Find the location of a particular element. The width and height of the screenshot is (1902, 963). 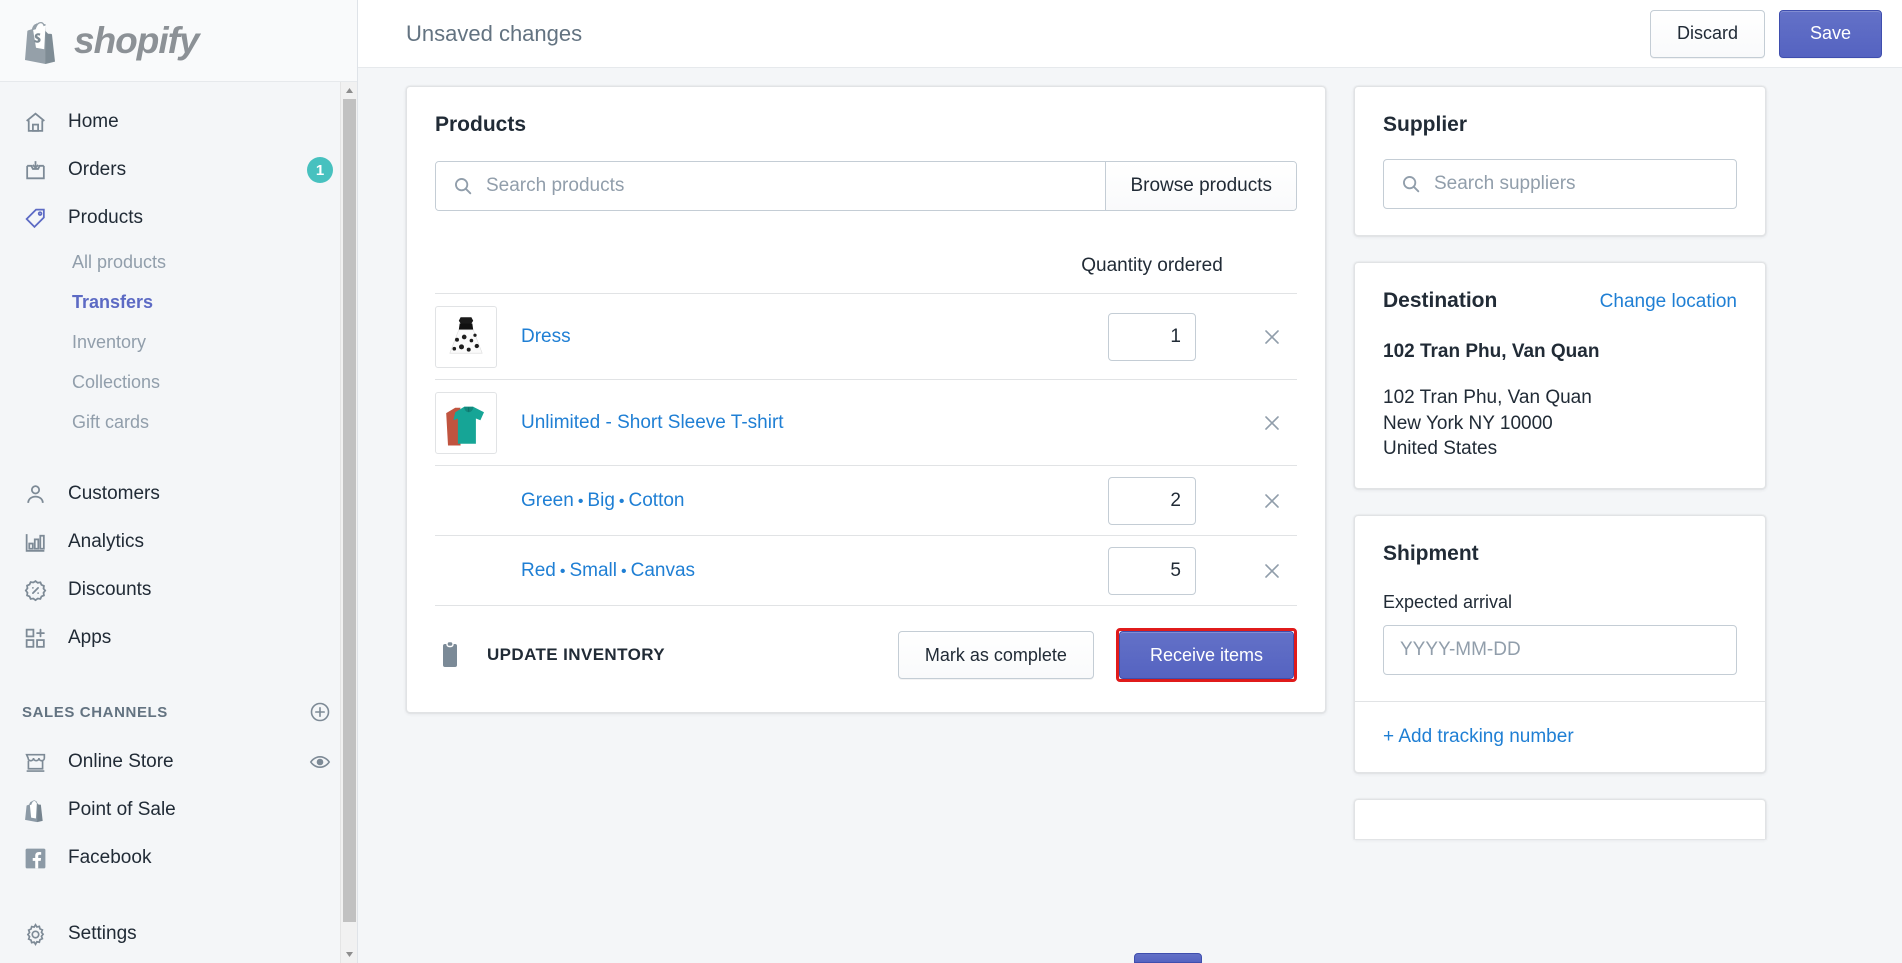

quantity-input: 2 is located at coordinates (1152, 500).